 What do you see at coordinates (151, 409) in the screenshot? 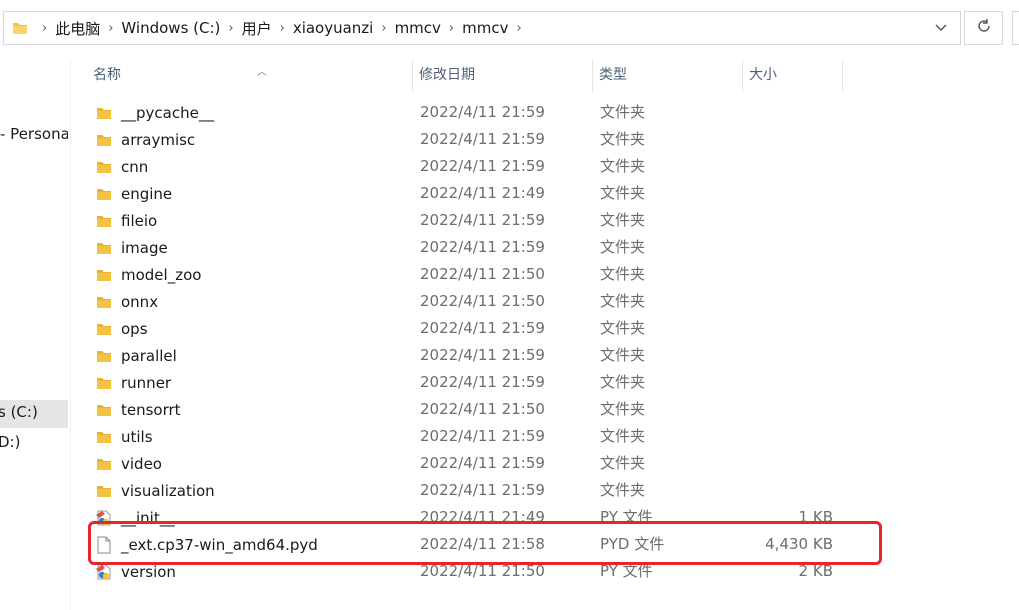
I see `file-name: tensorrt` at bounding box center [151, 409].